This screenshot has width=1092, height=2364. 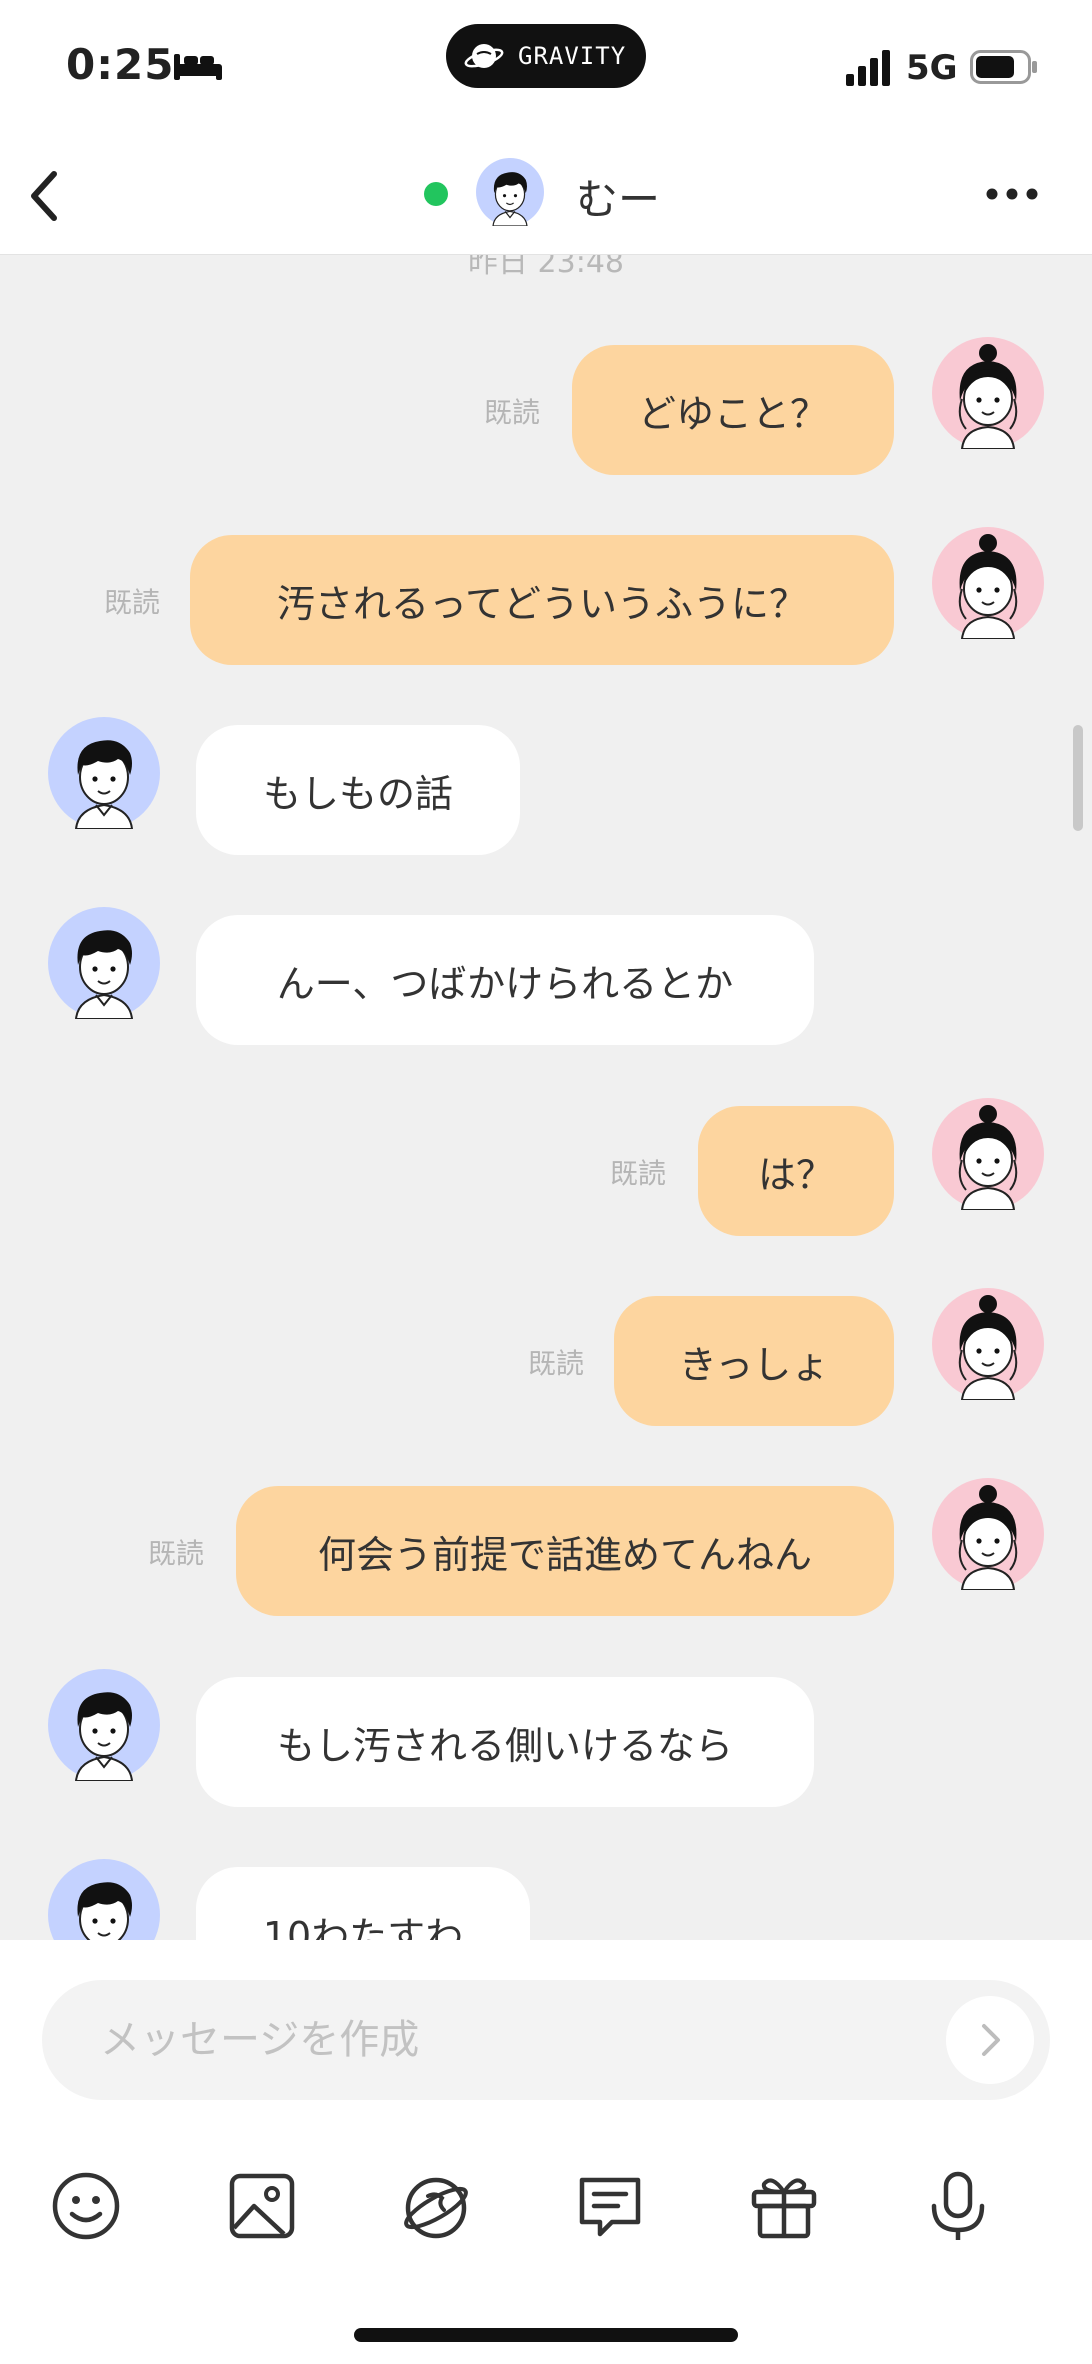 I want to click on message-row-received: 10わたすわ, so click(x=546, y=1899).